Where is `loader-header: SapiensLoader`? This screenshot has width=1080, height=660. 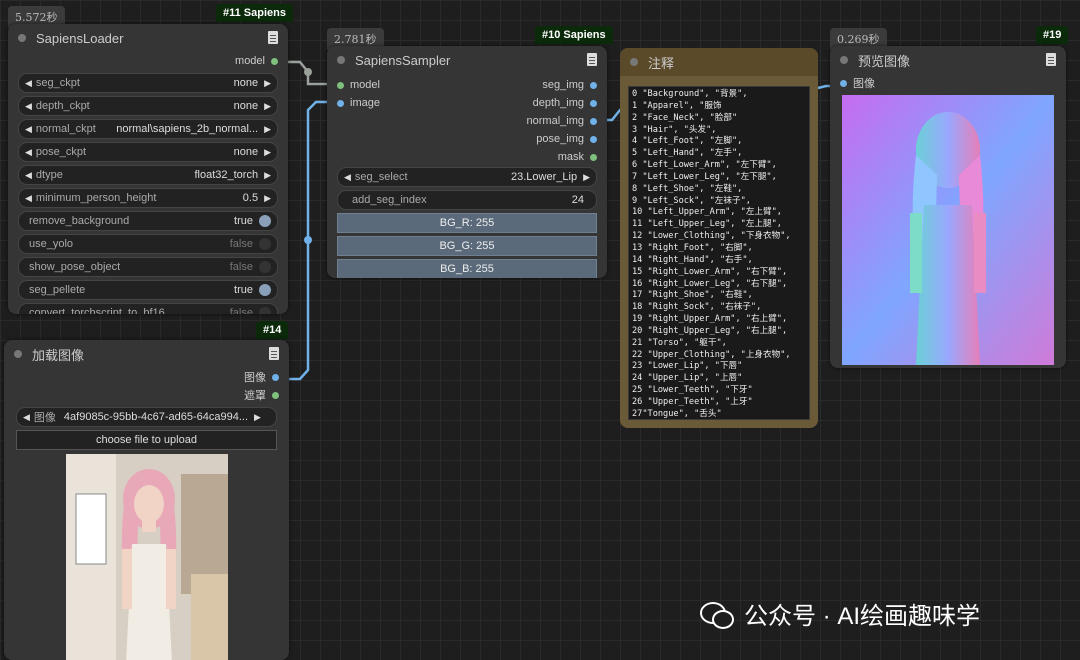
loader-header: SapiensLoader is located at coordinates (148, 38).